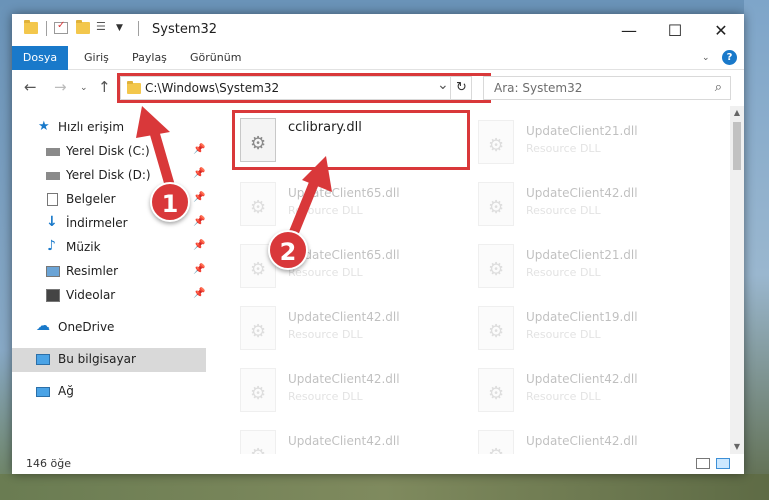 The image size is (769, 500). Describe the element at coordinates (170, 202) in the screenshot. I see `step-1-marker: 1` at that location.